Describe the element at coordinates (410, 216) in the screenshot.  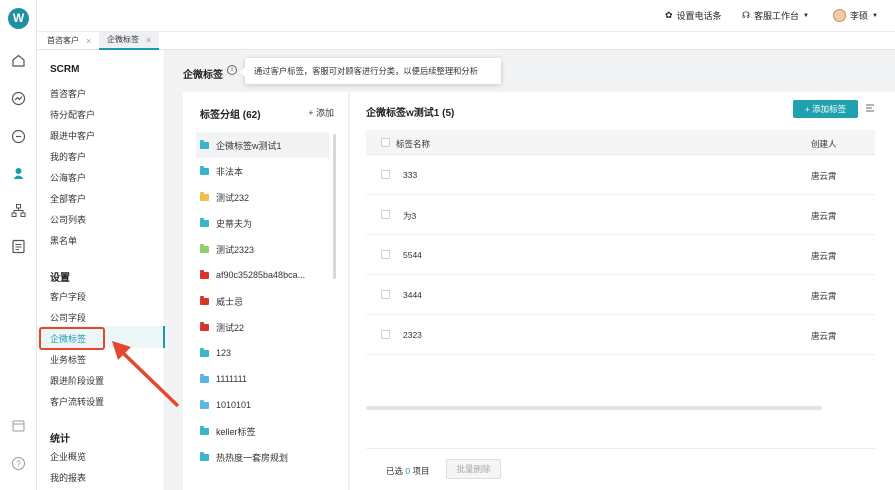
I see `tag-name-cell: 为3` at that location.